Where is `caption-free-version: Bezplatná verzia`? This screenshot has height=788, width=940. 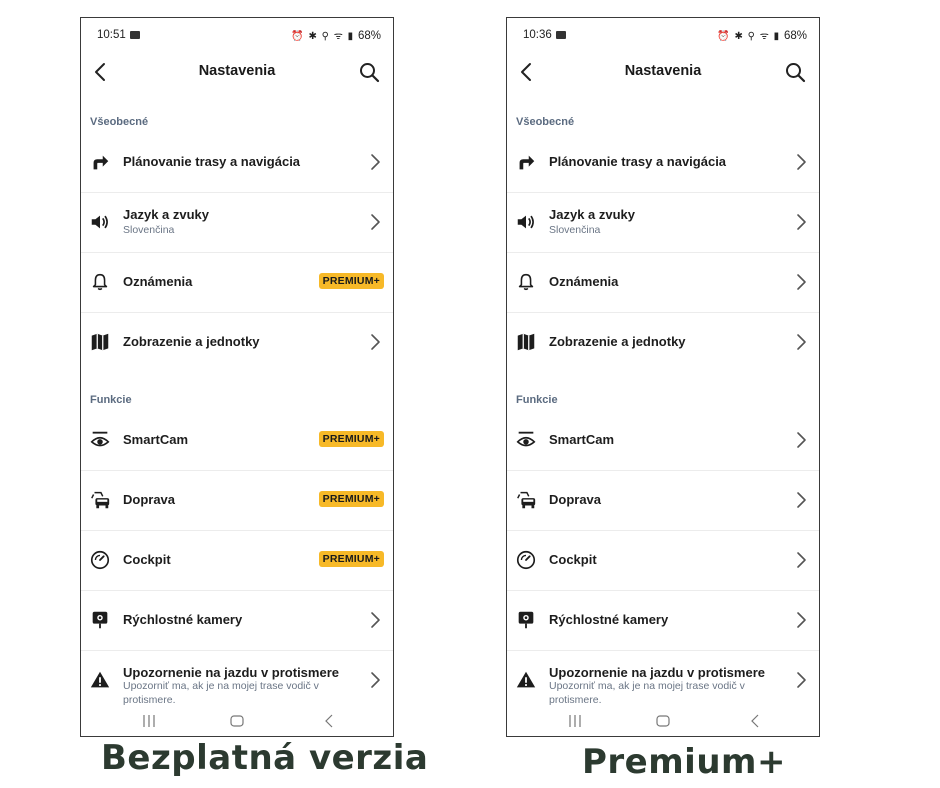
caption-free-version: Bezplatná verzia is located at coordinates (265, 758).